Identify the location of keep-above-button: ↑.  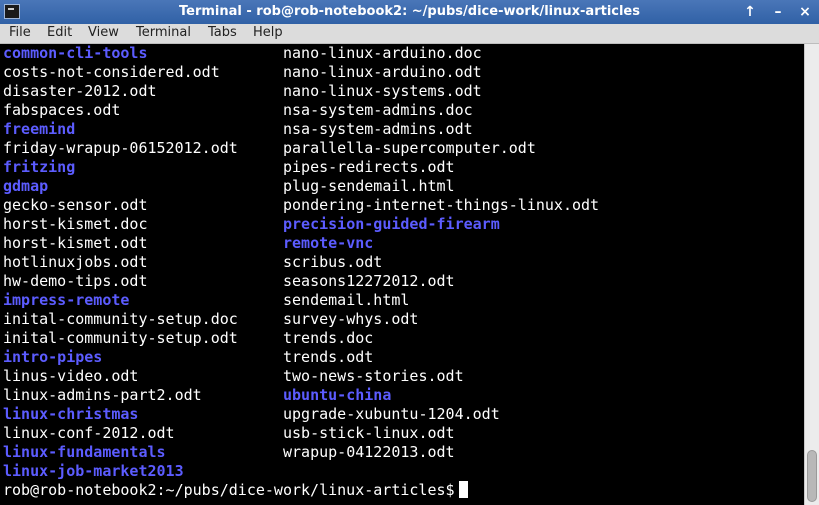
(750, 12).